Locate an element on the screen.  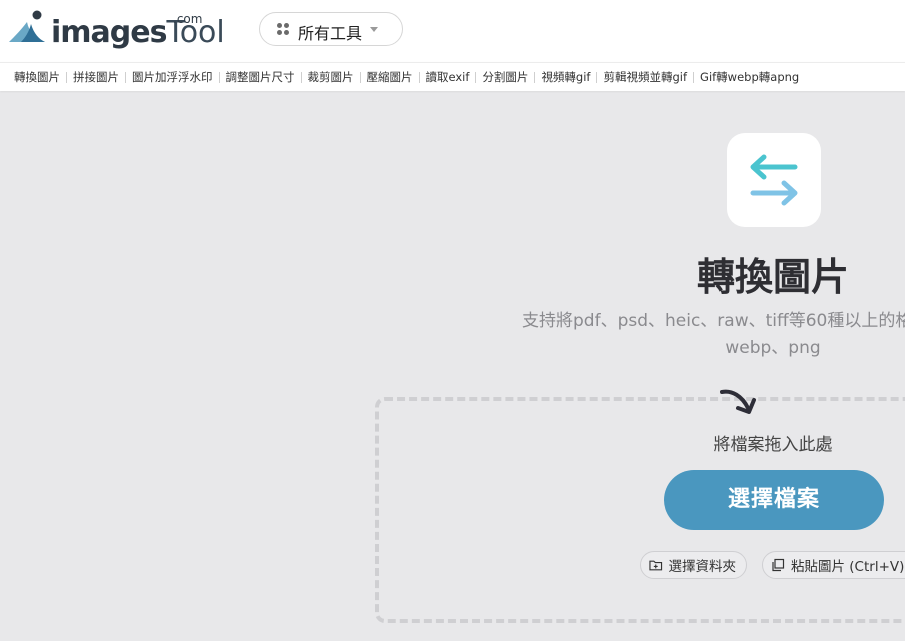
nav-item-edit-video-to-gif: 剪輯視頻並轉gif is located at coordinates (645, 77).